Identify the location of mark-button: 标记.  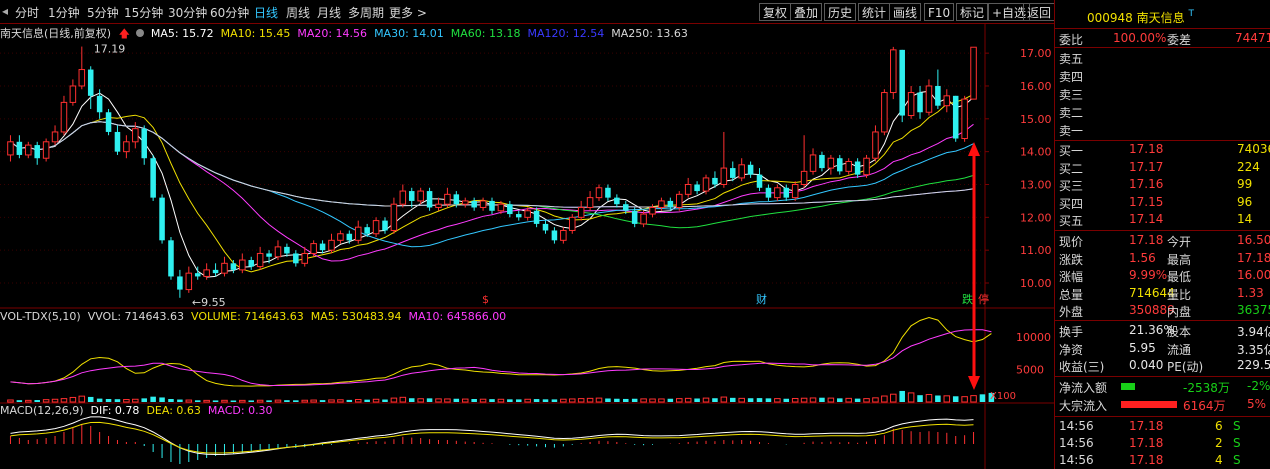
(972, 12).